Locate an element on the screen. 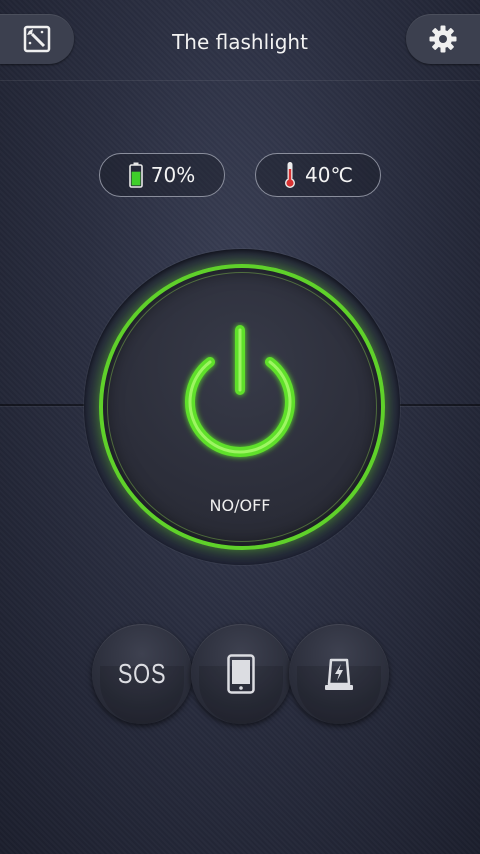  sos-button: SOS is located at coordinates (142, 674).